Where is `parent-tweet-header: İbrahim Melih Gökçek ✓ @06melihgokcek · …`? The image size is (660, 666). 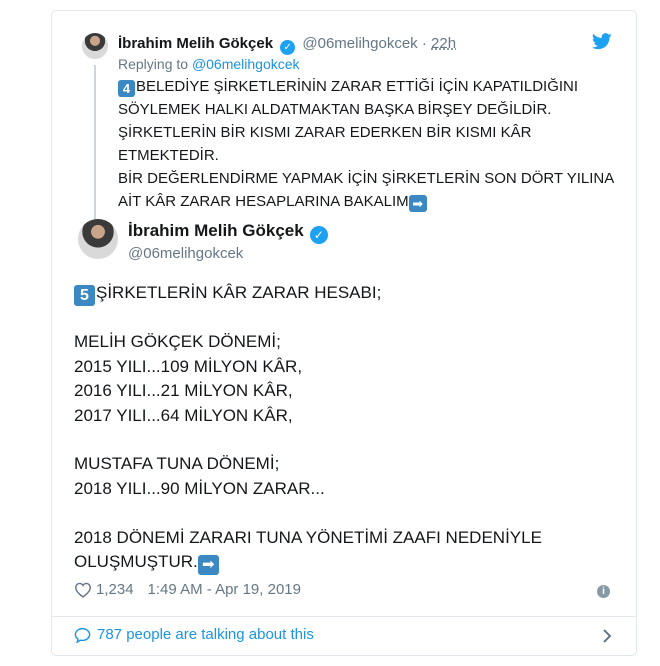 parent-tweet-header: İbrahim Melih Gökçek ✓ @06melihgokcek · … is located at coordinates (287, 45).